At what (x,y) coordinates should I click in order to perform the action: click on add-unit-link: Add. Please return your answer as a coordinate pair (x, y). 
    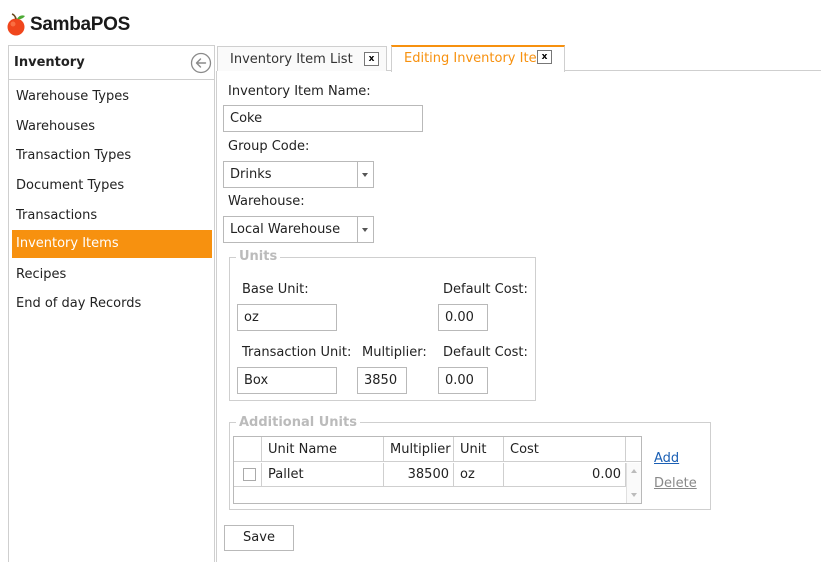
    Looking at the image, I should click on (666, 458).